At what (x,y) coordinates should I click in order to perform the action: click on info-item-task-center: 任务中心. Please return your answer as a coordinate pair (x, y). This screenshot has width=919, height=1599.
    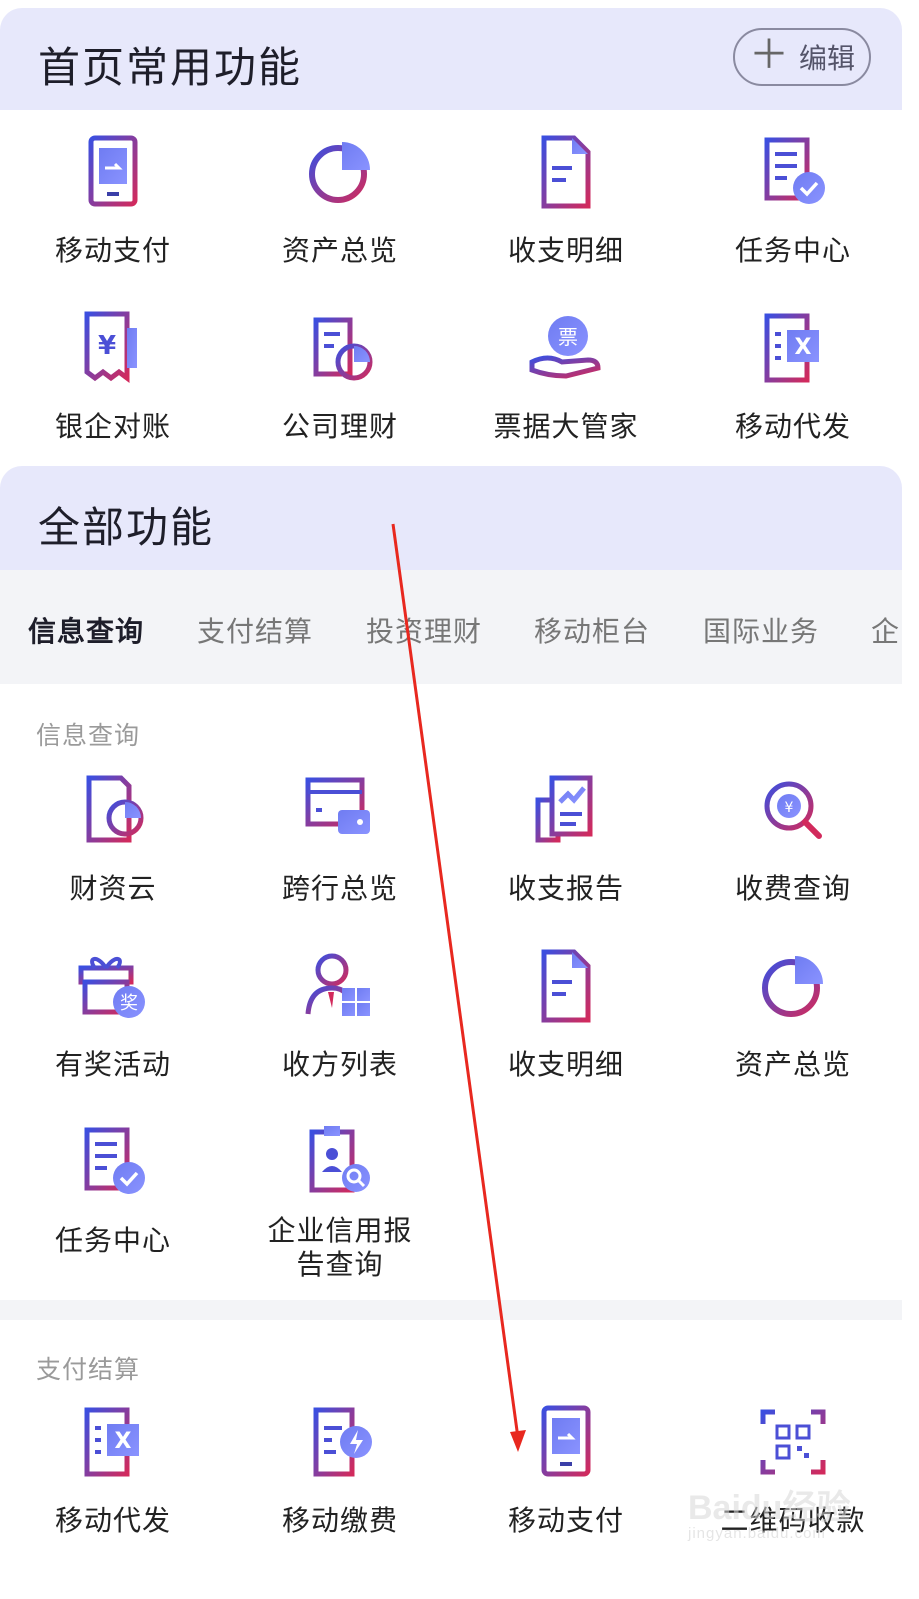
    Looking at the image, I should click on (113, 1191).